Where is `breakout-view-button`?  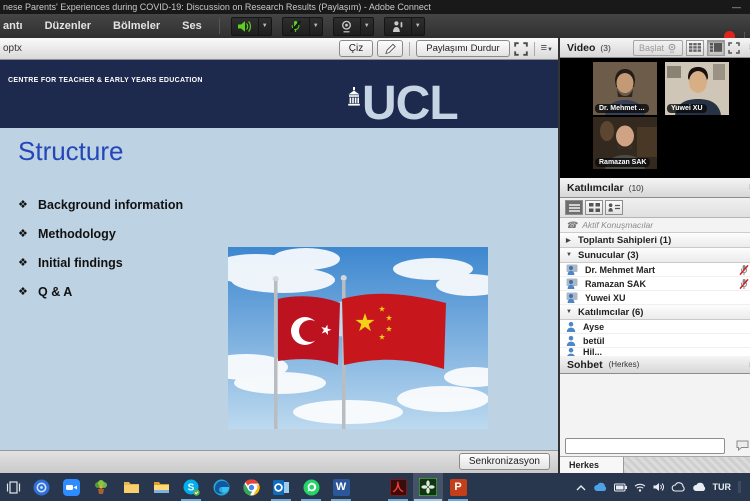 breakout-view-button is located at coordinates (594, 207).